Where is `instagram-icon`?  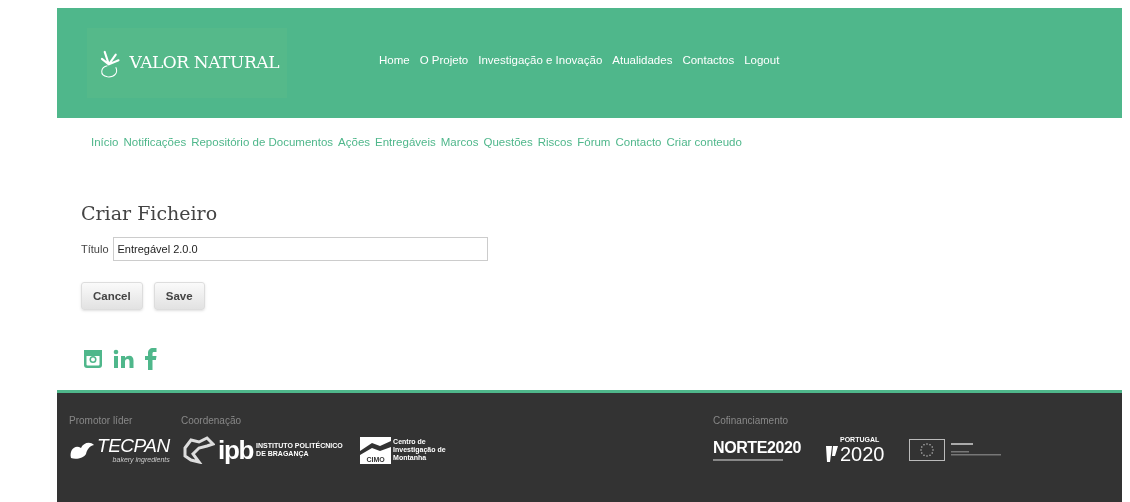 instagram-icon is located at coordinates (93, 359).